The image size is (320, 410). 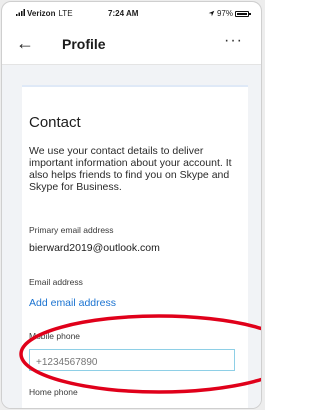 I want to click on carrier-info: Verizon LTE, so click(x=44, y=13).